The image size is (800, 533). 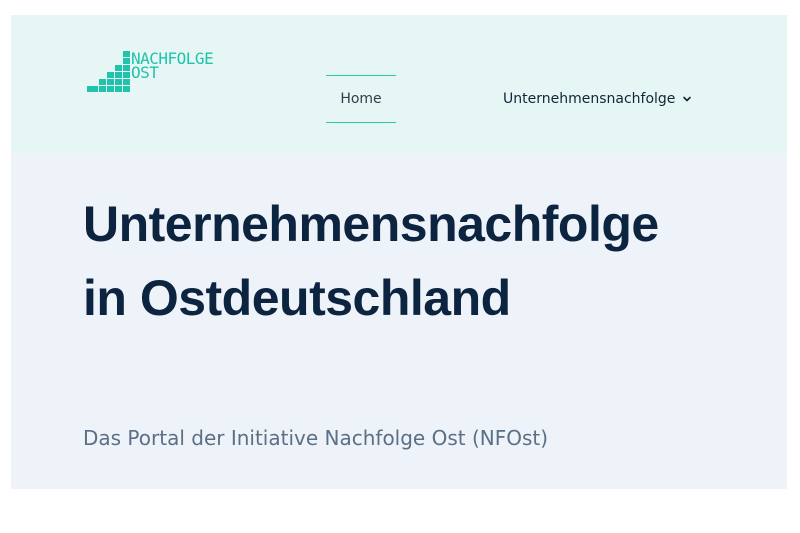 I want to click on page-title-line2: in Ostdeutschland, so click(x=297, y=298).